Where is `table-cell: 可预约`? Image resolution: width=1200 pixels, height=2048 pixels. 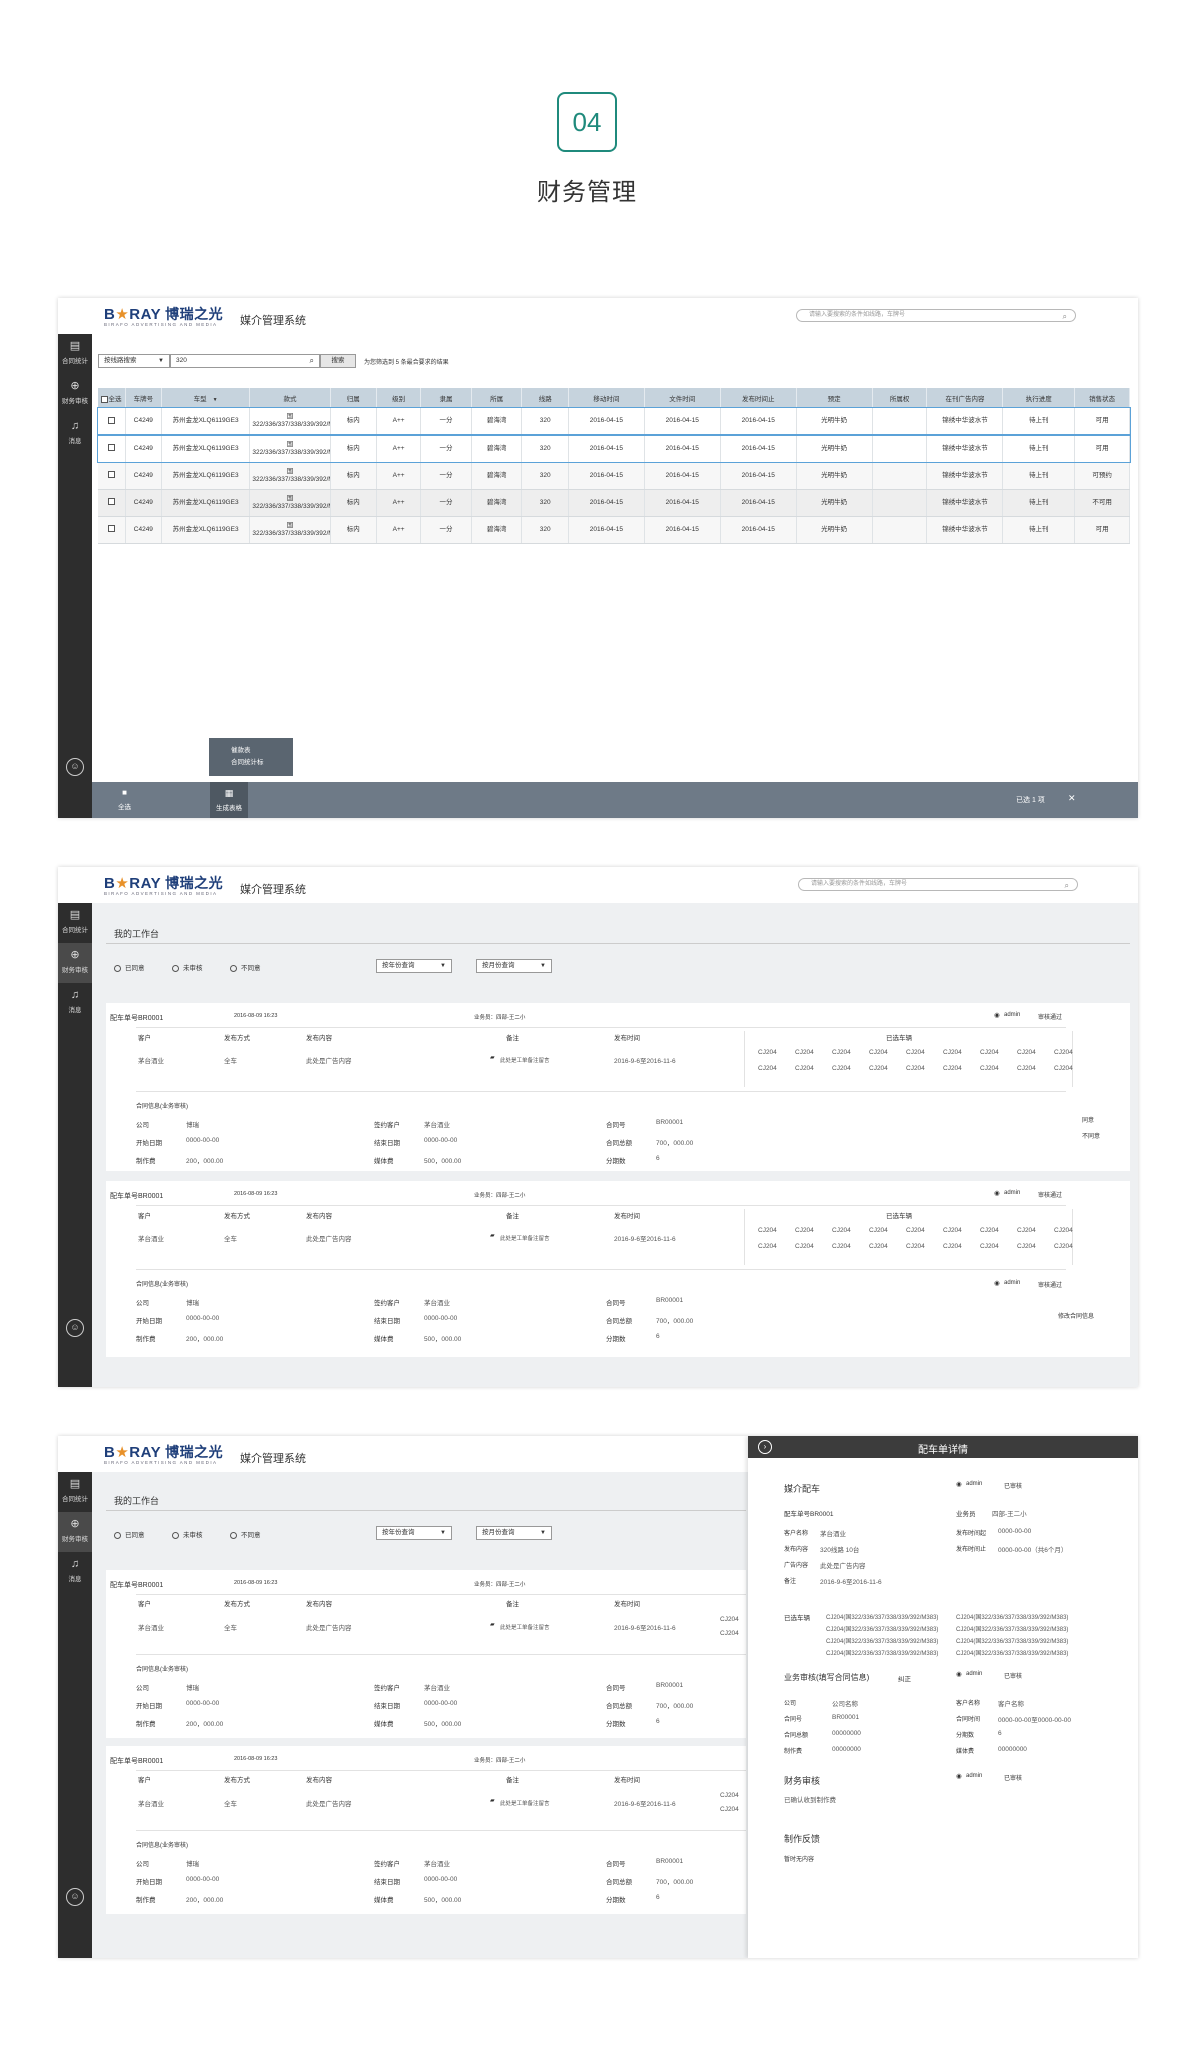
table-cell: 可预约 is located at coordinates (1102, 476).